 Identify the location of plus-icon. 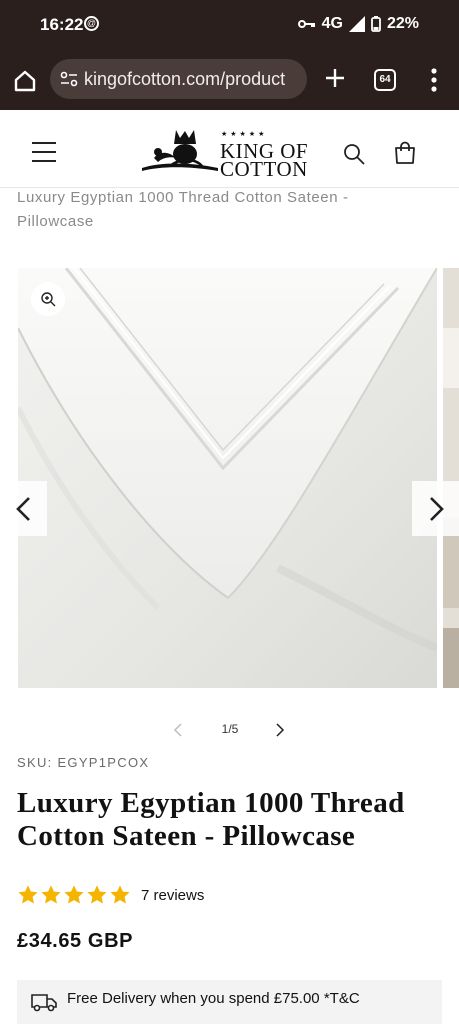
(335, 78).